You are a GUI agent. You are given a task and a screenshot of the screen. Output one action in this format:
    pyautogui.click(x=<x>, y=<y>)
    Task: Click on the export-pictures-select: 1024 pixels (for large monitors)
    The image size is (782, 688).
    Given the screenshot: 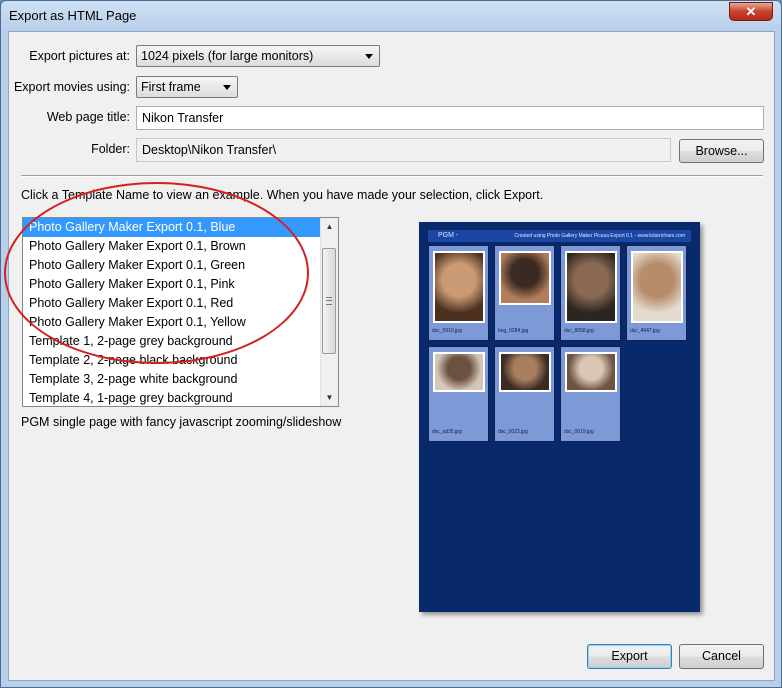 What is the action you would take?
    pyautogui.click(x=258, y=56)
    